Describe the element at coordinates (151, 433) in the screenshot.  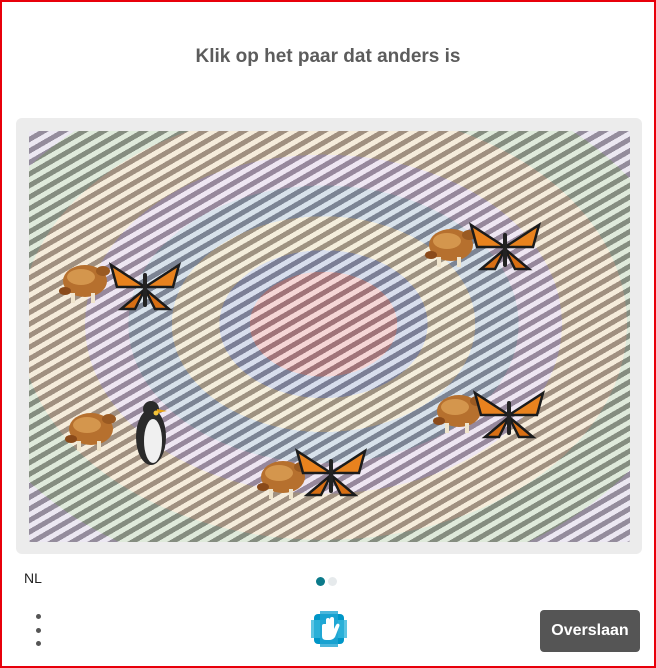
I see `penguin-icon` at that location.